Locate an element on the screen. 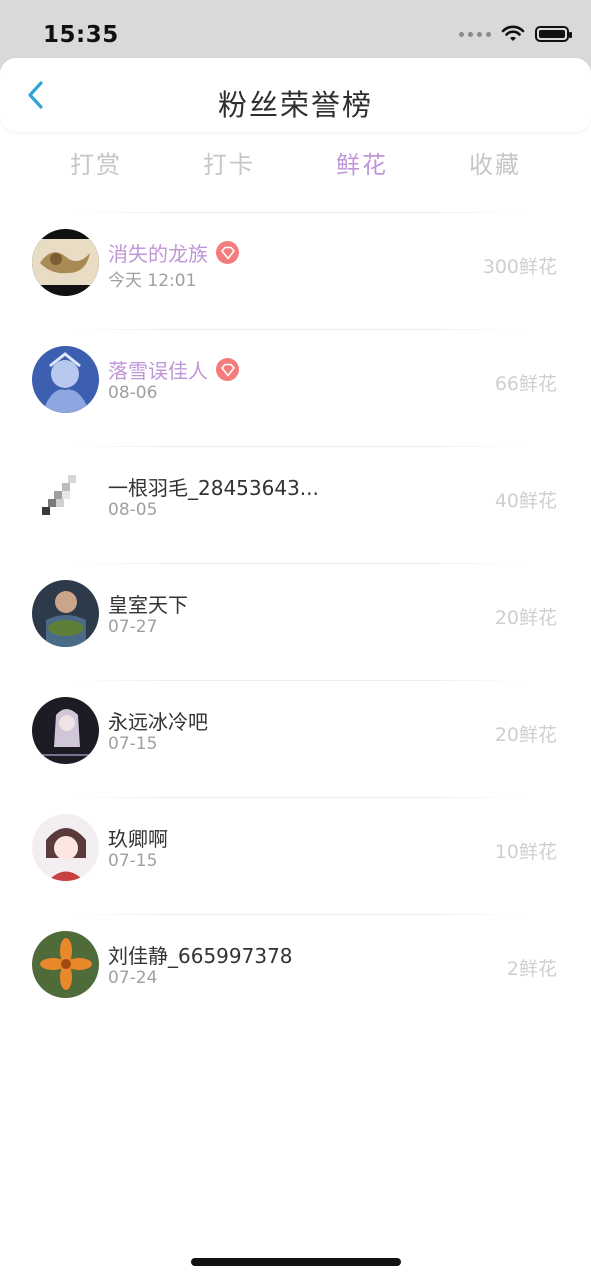  fan-name: 玖卿啊 is located at coordinates (138, 839).